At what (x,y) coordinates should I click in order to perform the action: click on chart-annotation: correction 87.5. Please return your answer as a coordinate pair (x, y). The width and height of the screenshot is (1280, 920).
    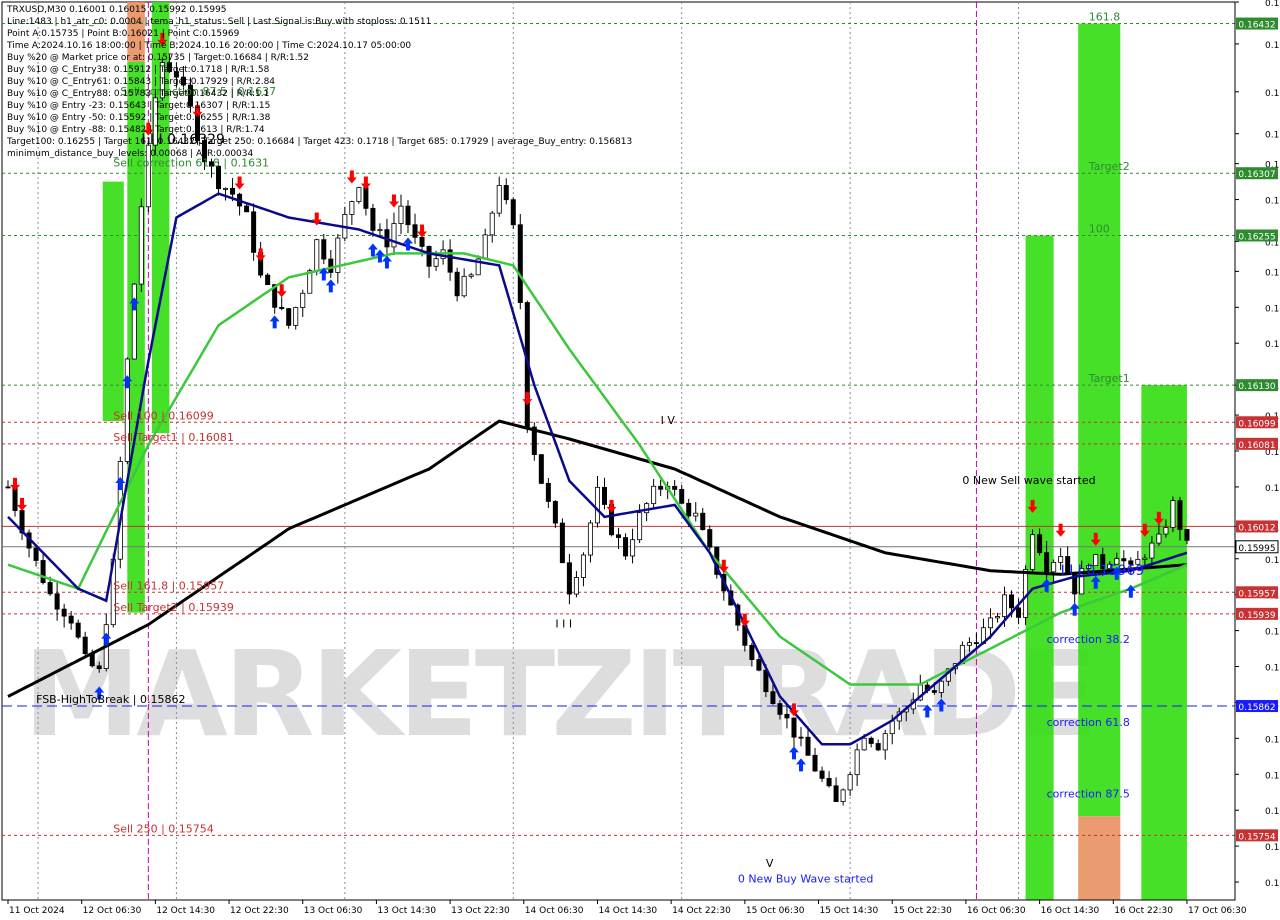
    Looking at the image, I should click on (1088, 794).